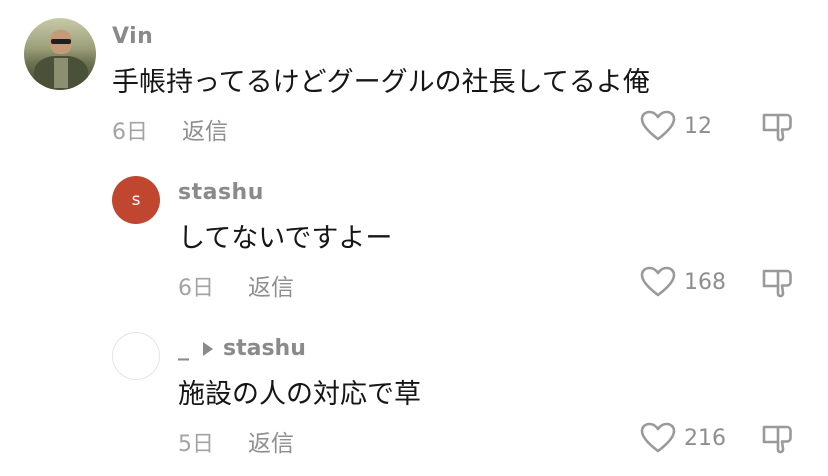  Describe the element at coordinates (264, 348) in the screenshot. I see `reply-to-username: stashu` at that location.